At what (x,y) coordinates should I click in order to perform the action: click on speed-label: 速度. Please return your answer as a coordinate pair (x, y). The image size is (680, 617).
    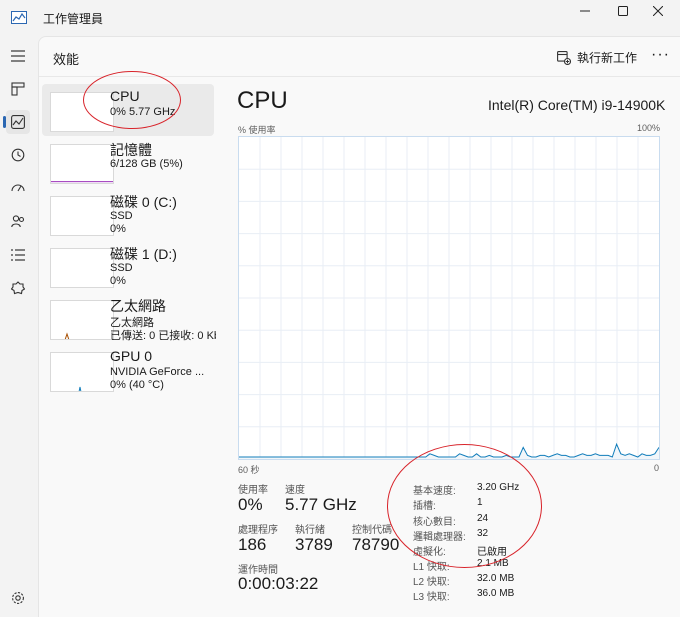
    Looking at the image, I should click on (295, 490).